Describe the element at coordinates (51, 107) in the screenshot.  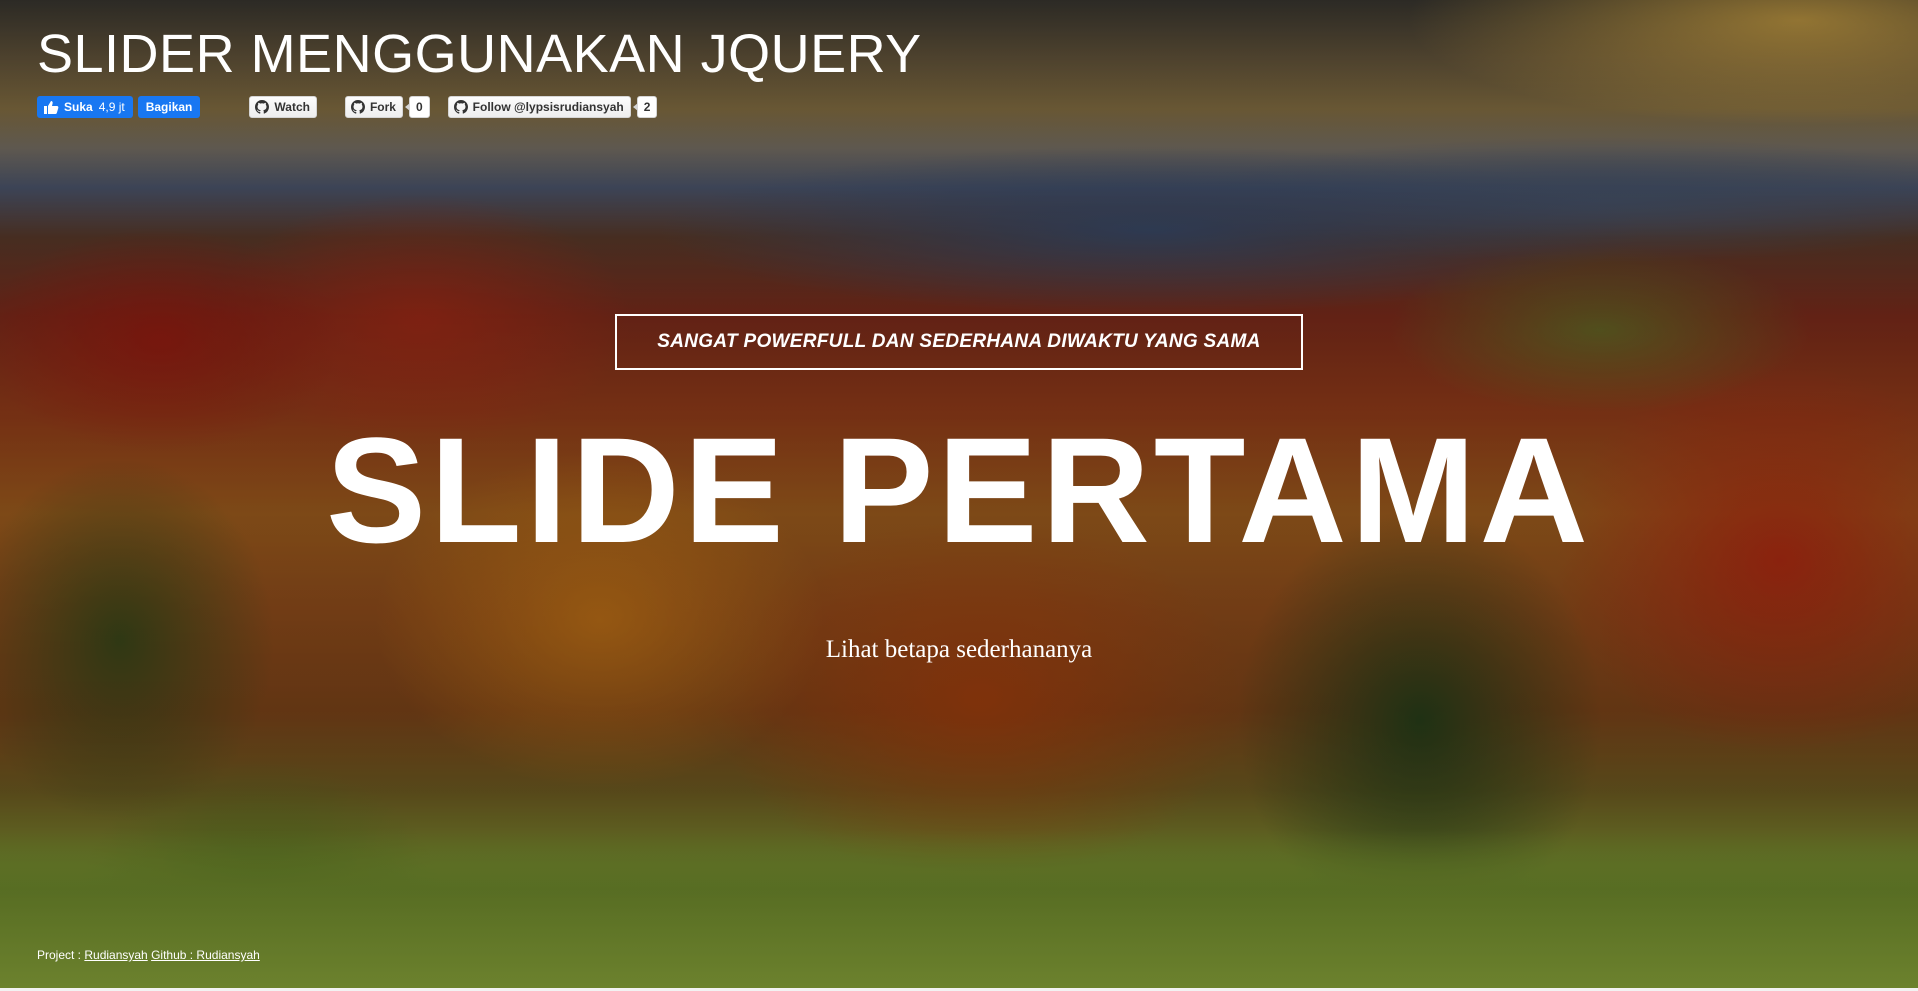
I see `thumbs-up-icon` at that location.